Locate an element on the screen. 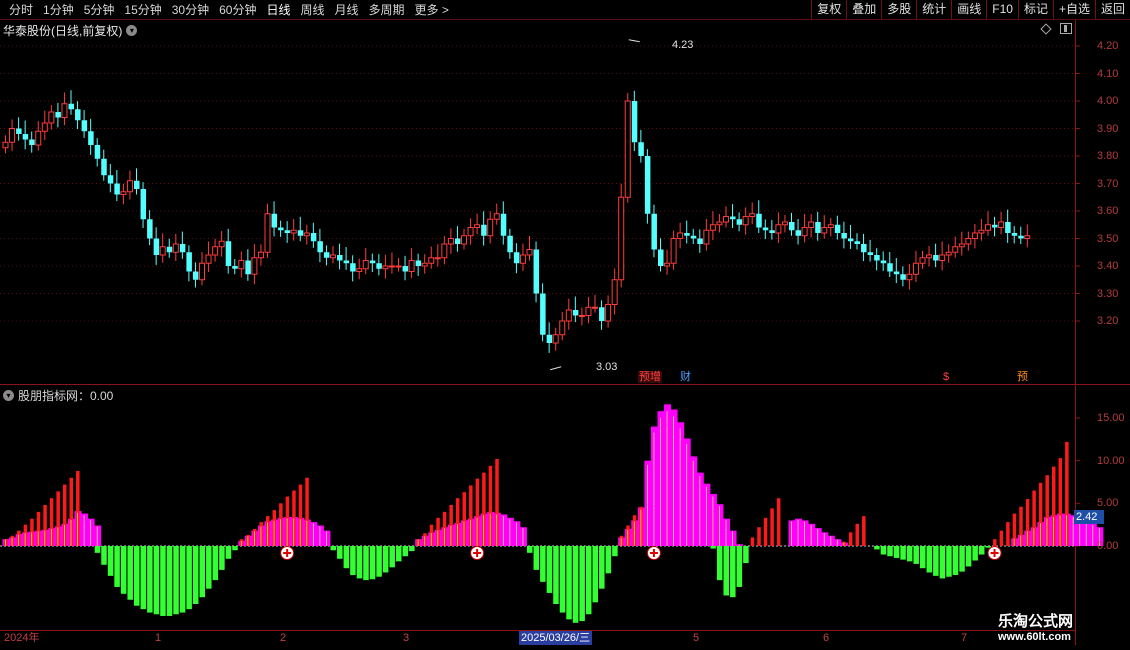 The image size is (1130, 650). date-label: 5 is located at coordinates (696, 638).